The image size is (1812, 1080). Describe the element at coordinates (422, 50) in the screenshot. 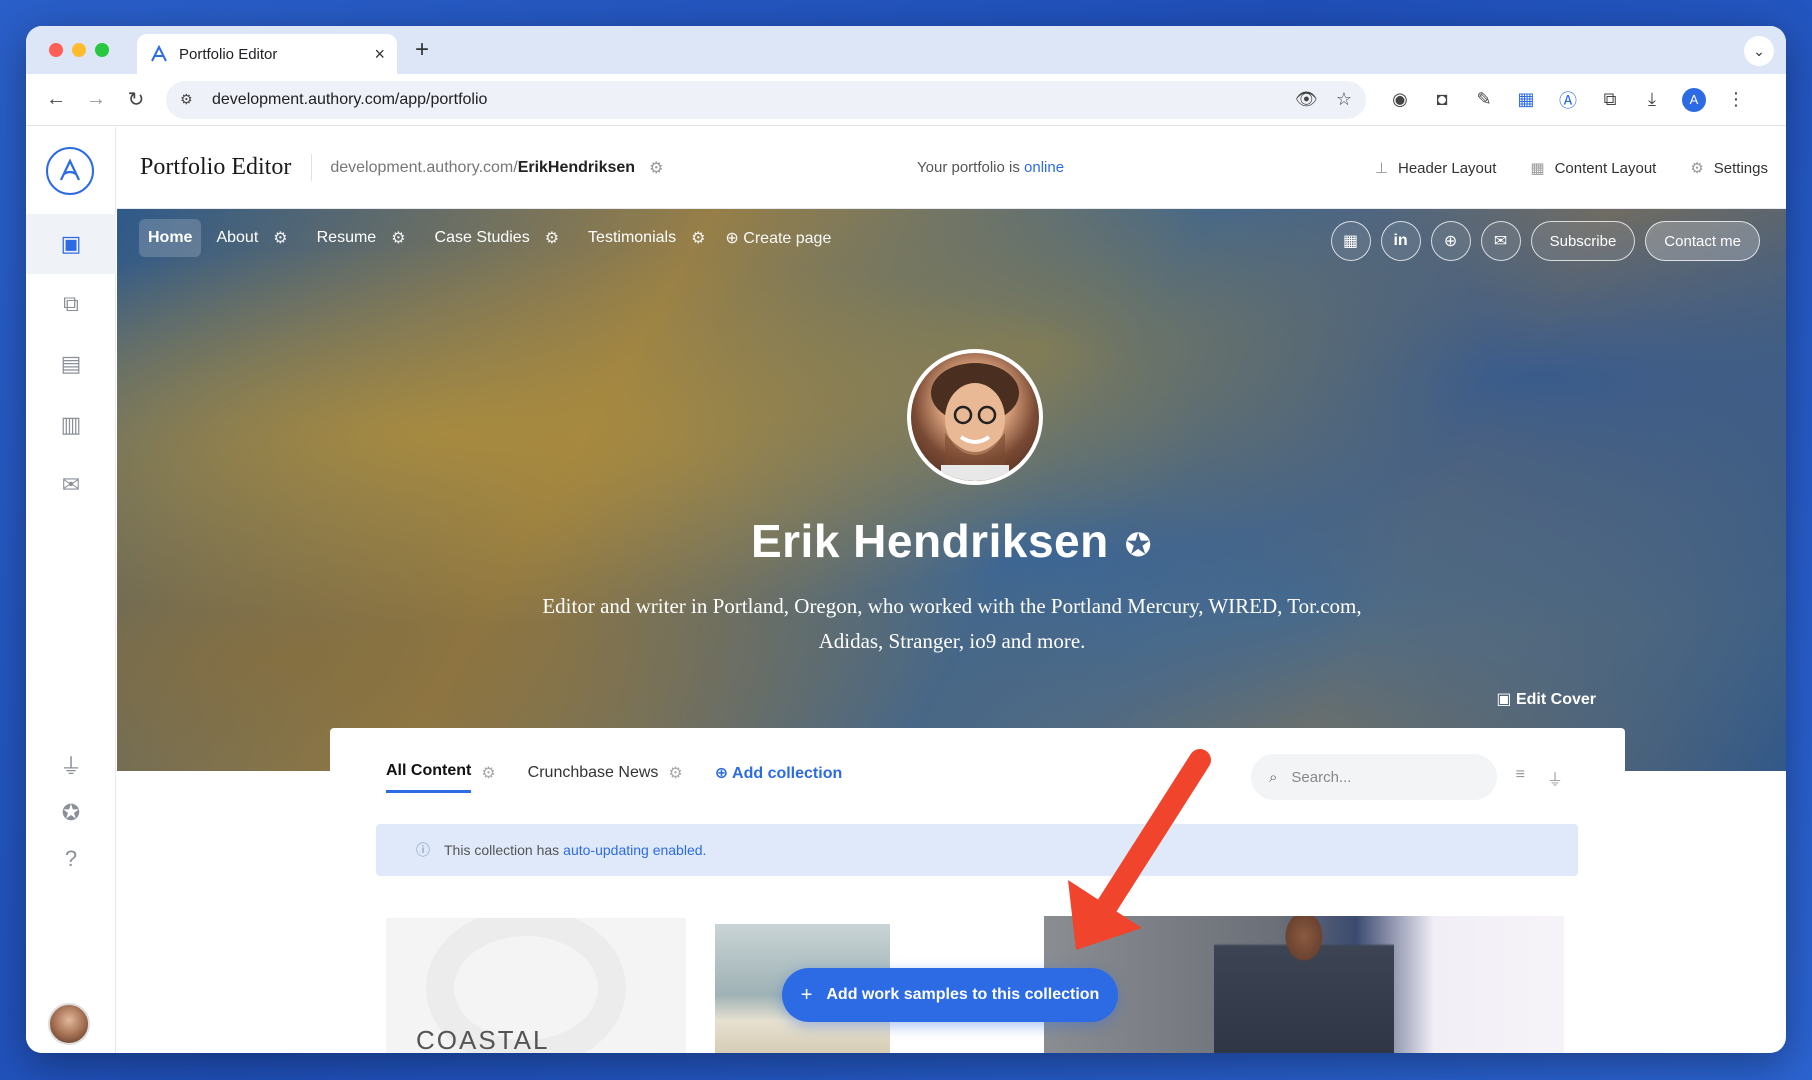

I see `new-tab-icon: +` at that location.